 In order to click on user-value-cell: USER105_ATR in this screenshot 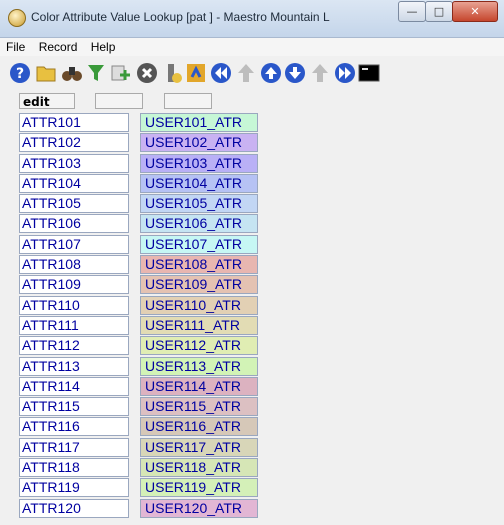, I will do `click(199, 204)`.